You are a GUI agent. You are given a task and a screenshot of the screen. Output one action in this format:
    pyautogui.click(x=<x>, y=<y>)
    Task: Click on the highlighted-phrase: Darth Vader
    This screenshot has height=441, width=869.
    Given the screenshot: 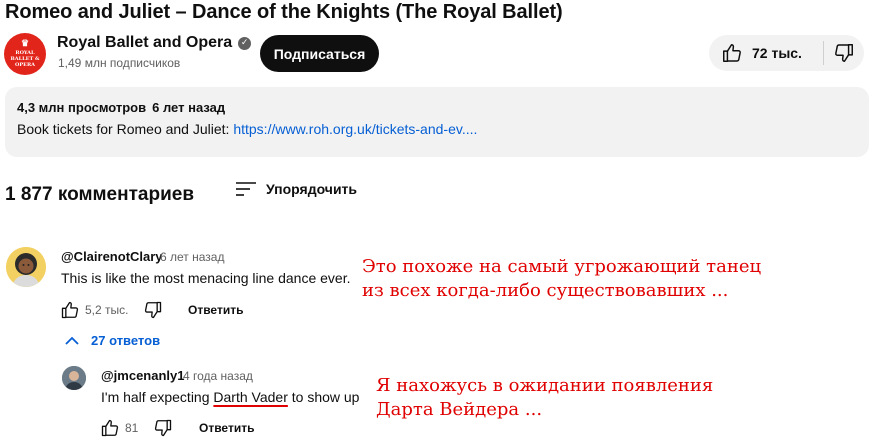 What is the action you would take?
    pyautogui.click(x=250, y=397)
    